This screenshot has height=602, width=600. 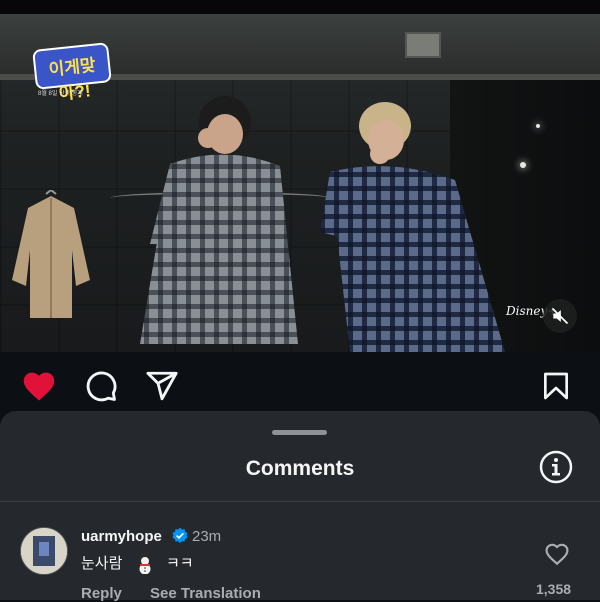 I want to click on like-button, so click(x=39, y=386).